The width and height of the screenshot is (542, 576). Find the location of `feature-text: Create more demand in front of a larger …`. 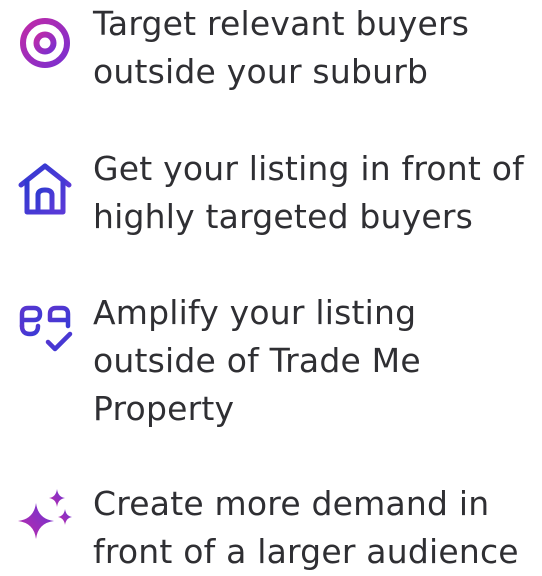

feature-text: Create more demand in front of a larger … is located at coordinates (315, 528).